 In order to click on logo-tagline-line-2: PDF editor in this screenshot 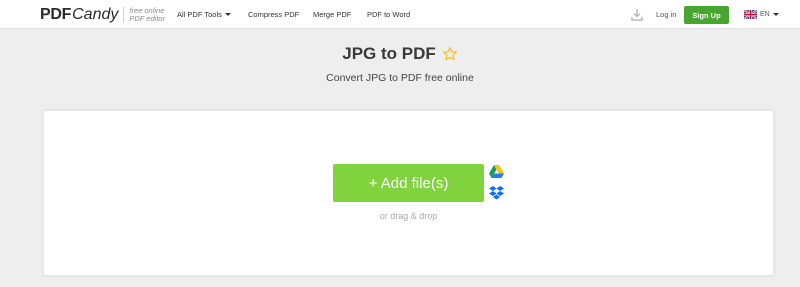, I will do `click(147, 18)`.